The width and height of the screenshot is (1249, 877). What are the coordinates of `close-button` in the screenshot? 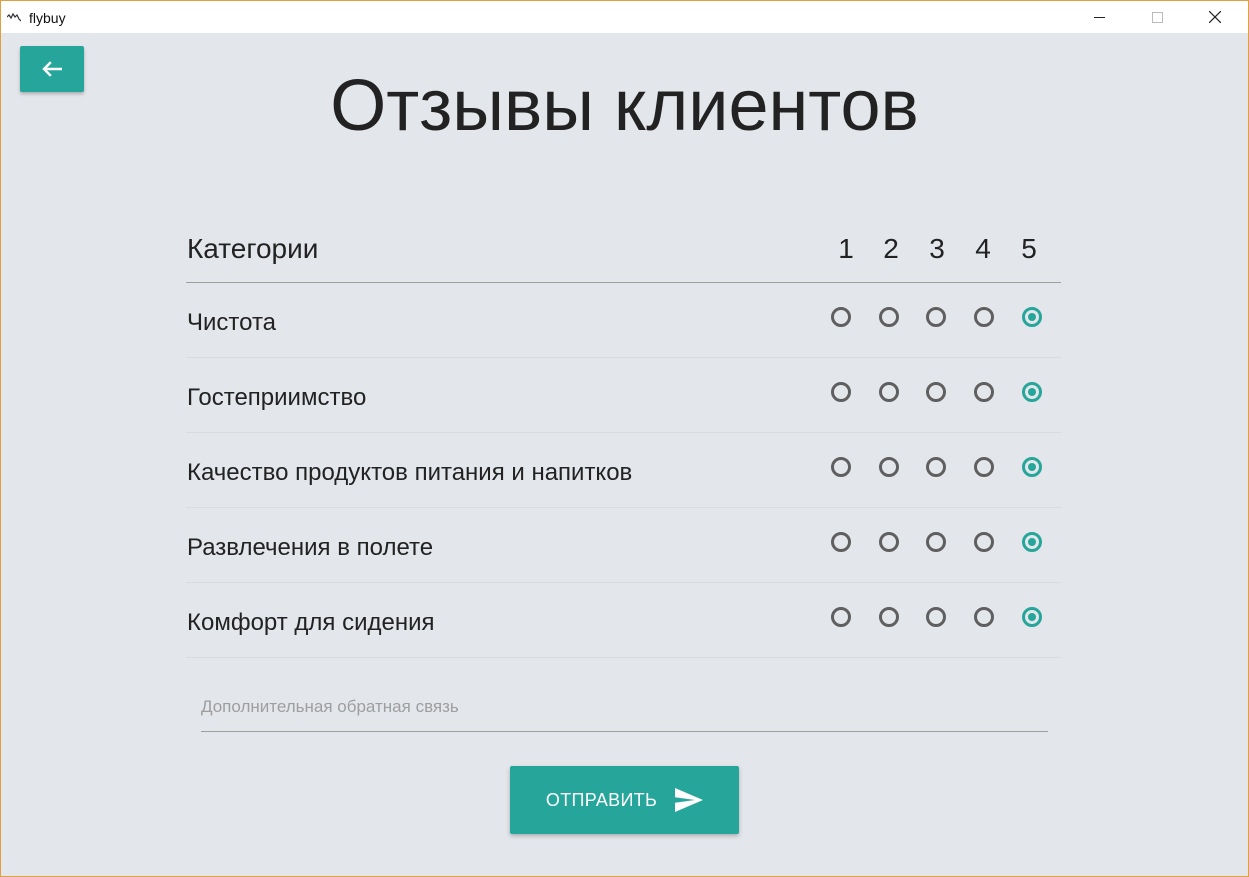 It's located at (1215, 17).